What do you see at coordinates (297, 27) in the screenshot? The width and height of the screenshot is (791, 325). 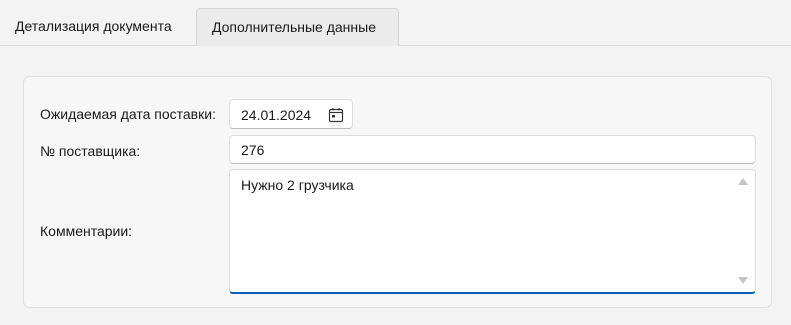 I see `tab-additional-data: Дополнительные данные` at bounding box center [297, 27].